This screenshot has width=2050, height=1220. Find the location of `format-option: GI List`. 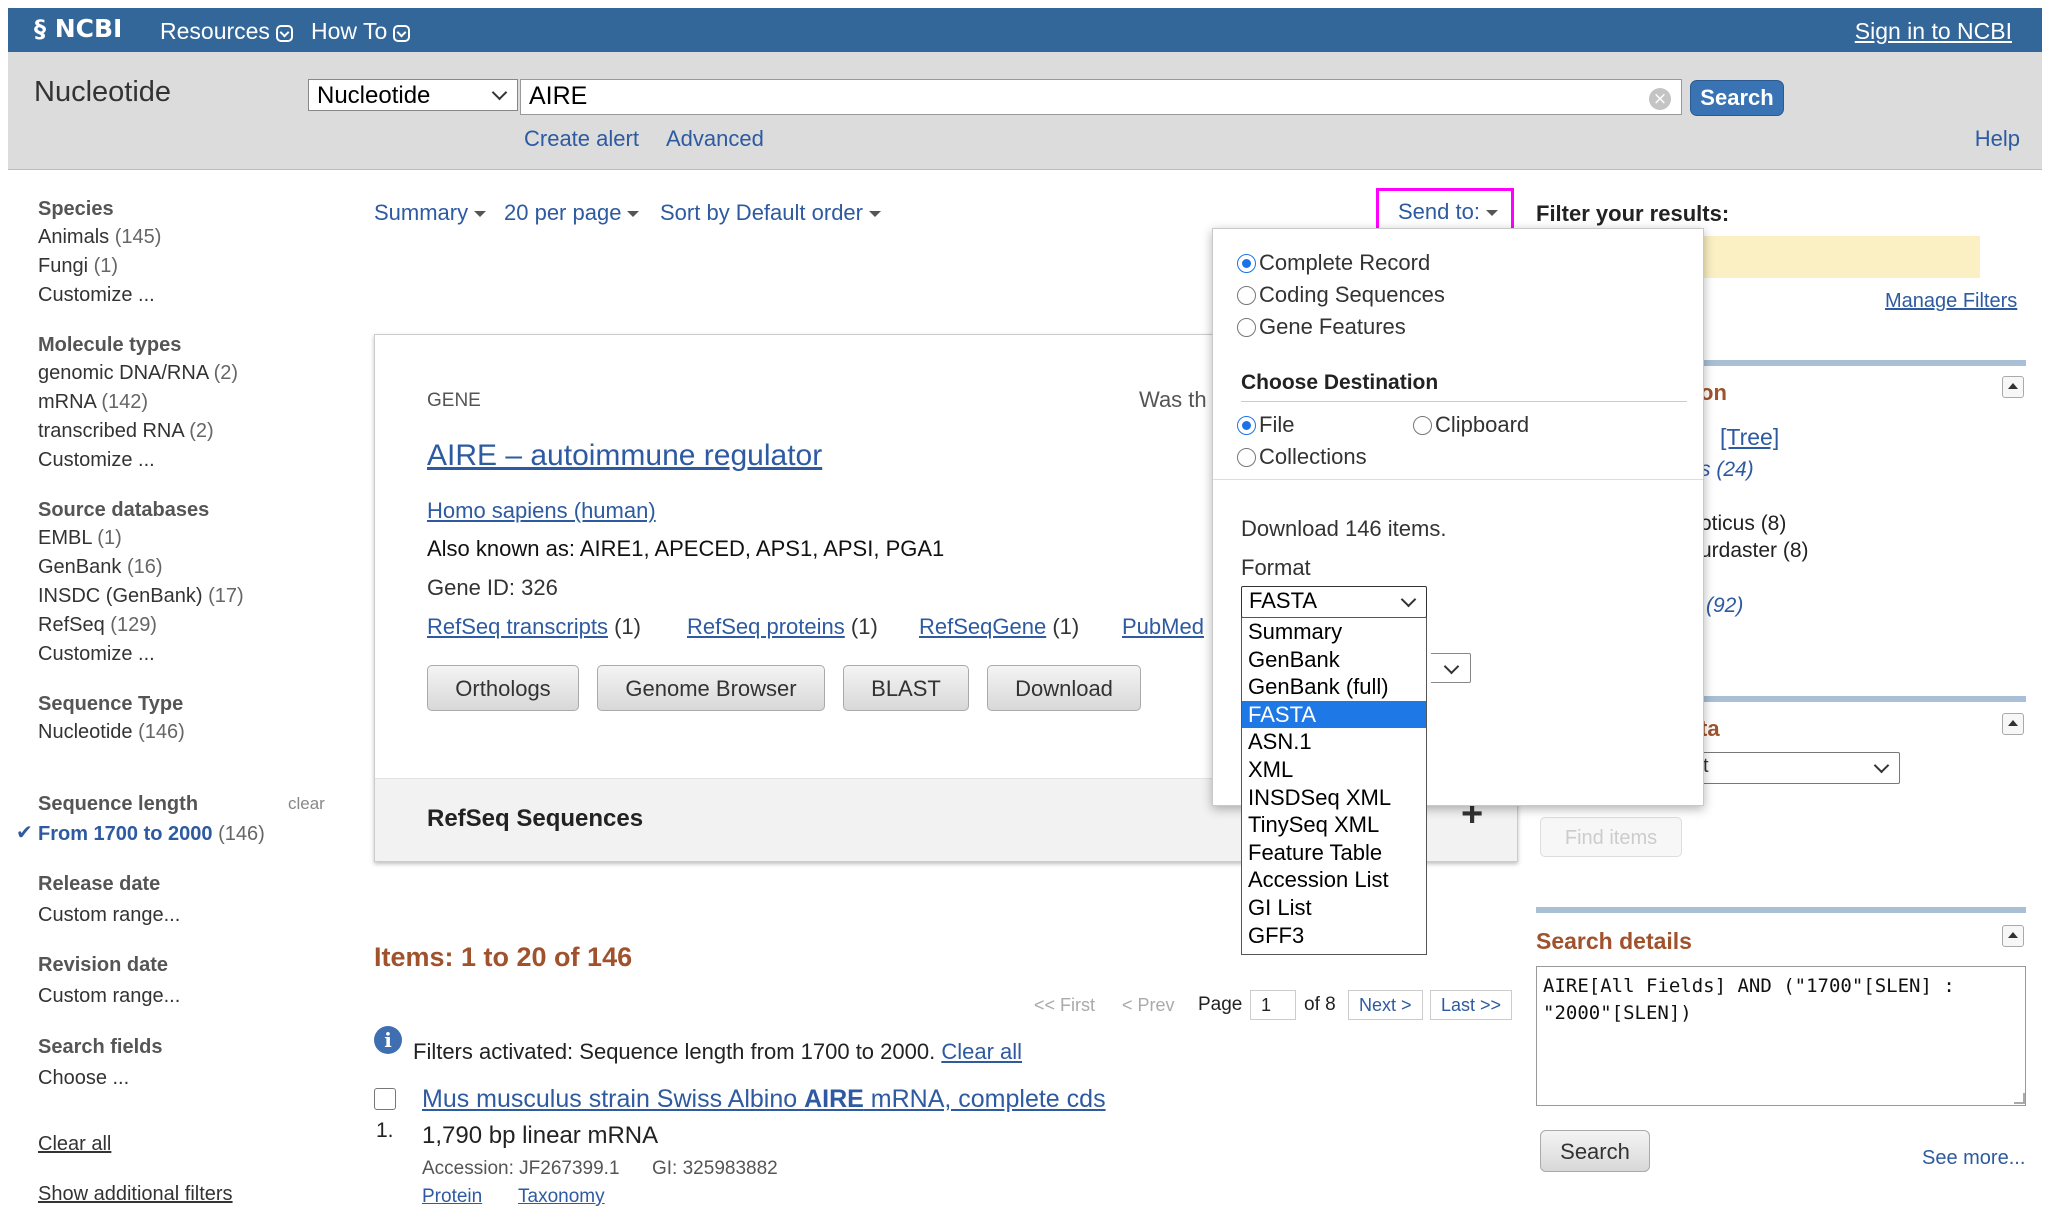

format-option: GI List is located at coordinates (1334, 908).